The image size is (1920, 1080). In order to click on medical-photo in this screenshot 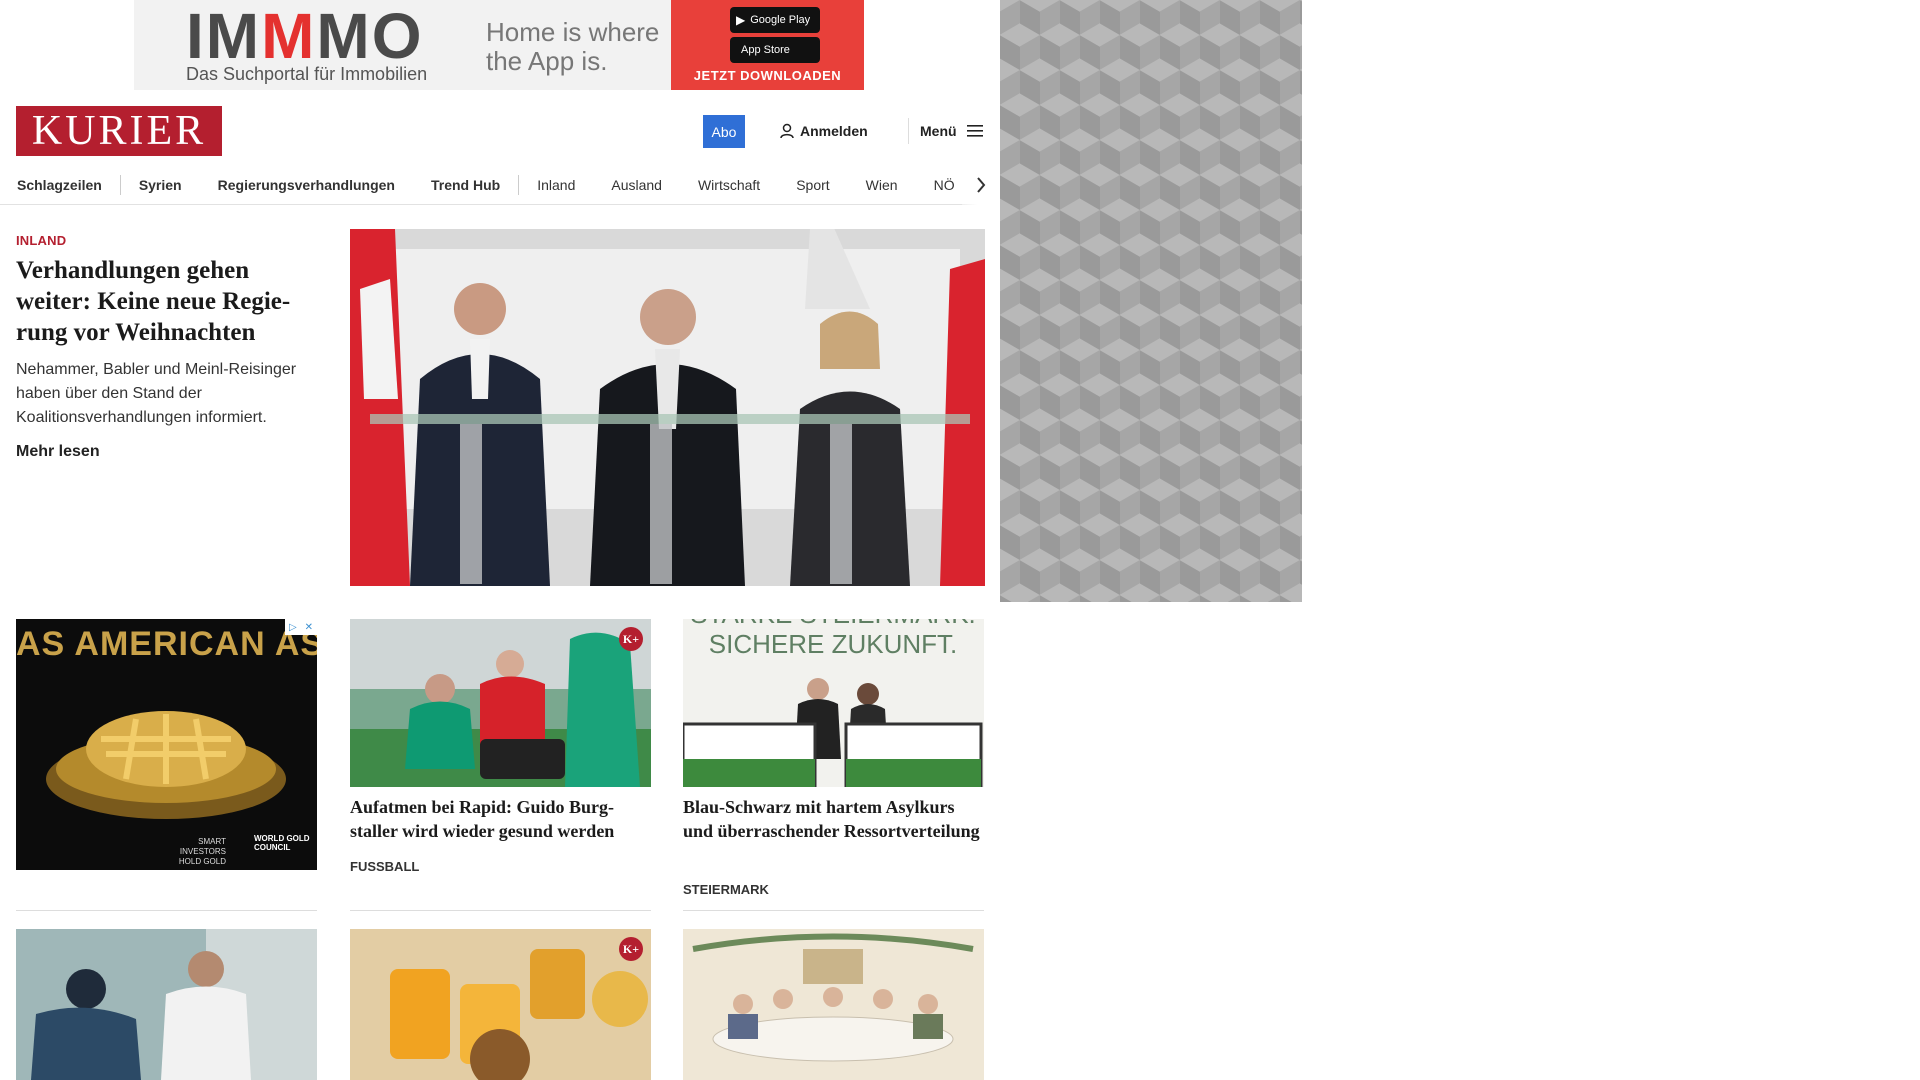, I will do `click(166, 1004)`.